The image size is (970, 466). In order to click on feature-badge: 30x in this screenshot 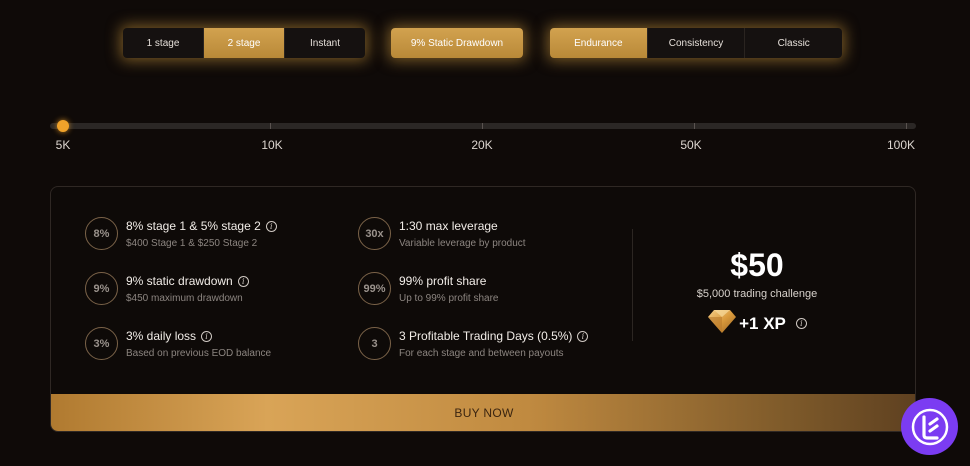, I will do `click(374, 233)`.